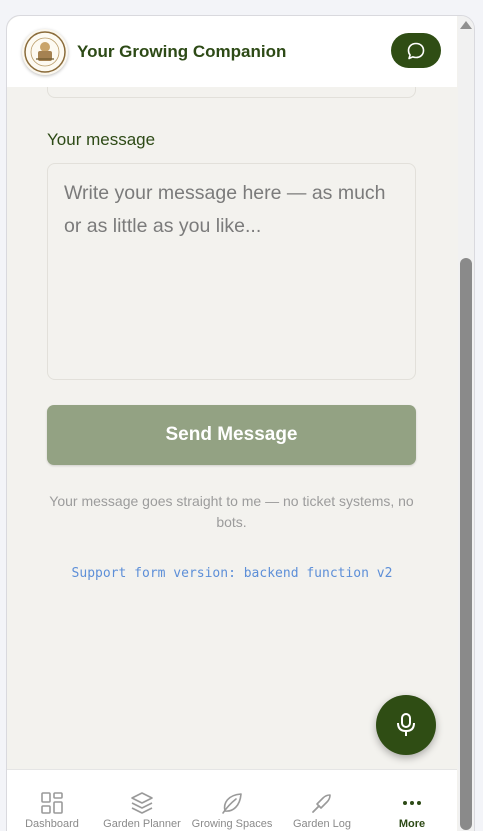 The image size is (483, 831). I want to click on nav-label: Dashboard, so click(52, 824).